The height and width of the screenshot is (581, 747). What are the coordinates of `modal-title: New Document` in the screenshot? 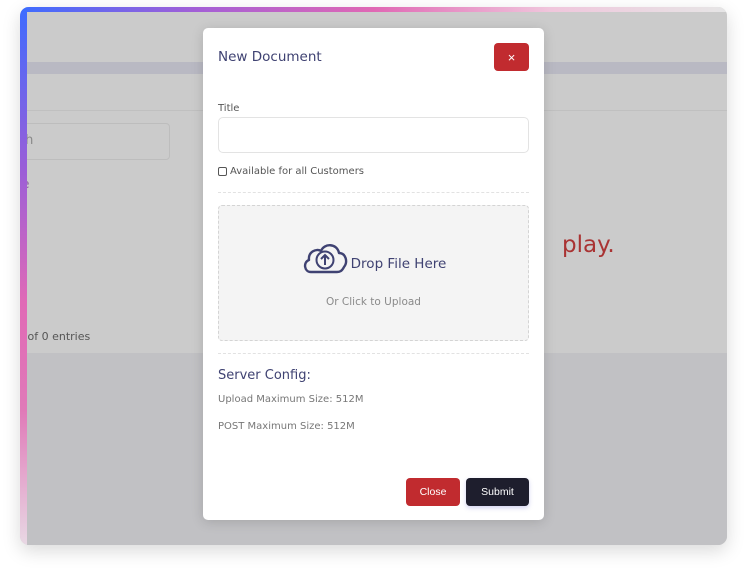 It's located at (270, 57).